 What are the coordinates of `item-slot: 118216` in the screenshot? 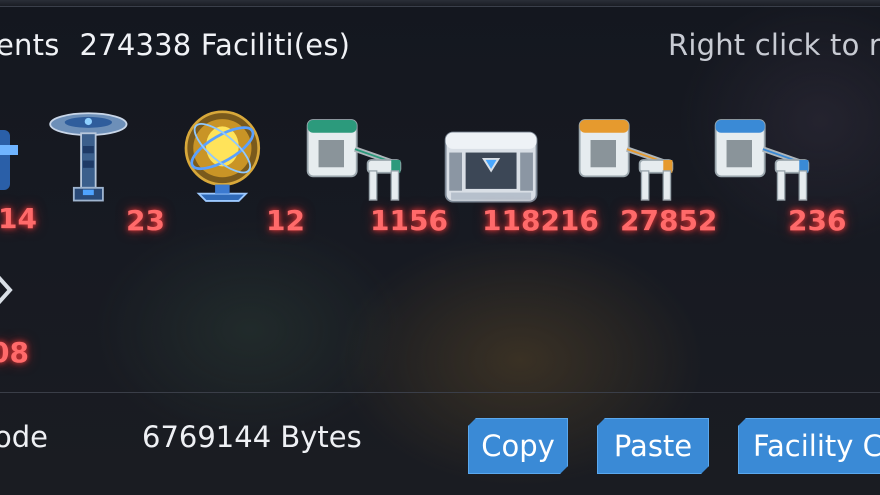 It's located at (520, 183).